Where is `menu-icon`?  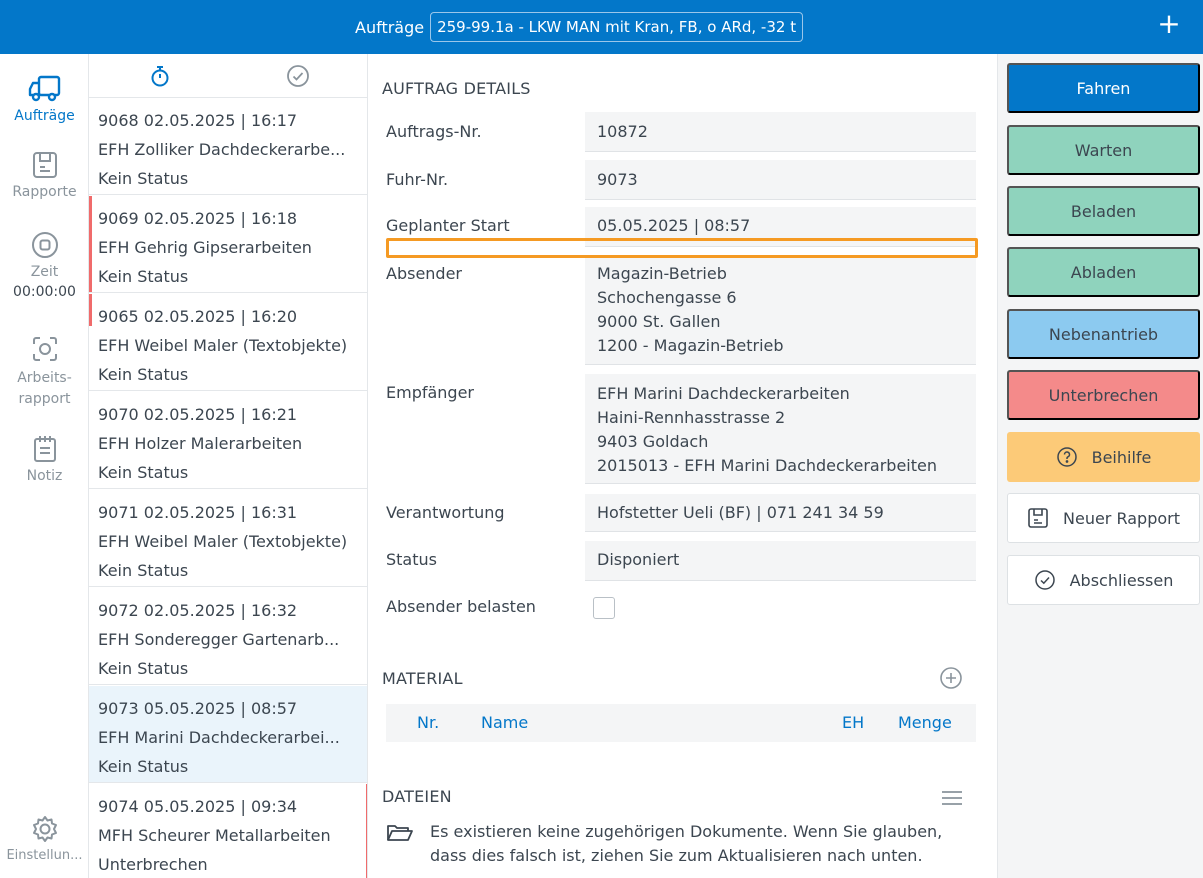
menu-icon is located at coordinates (952, 798).